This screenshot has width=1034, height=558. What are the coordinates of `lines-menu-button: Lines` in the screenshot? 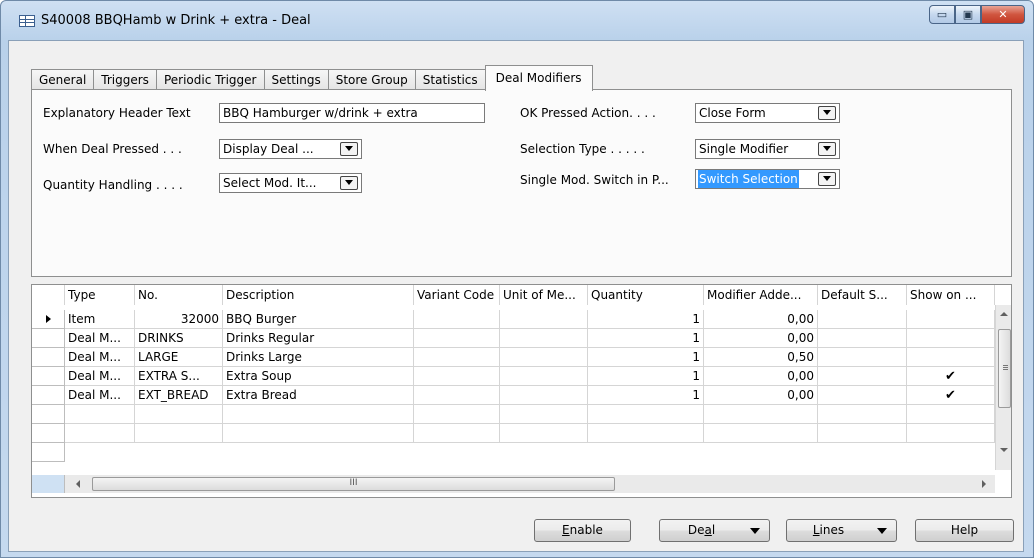 It's located at (841, 530).